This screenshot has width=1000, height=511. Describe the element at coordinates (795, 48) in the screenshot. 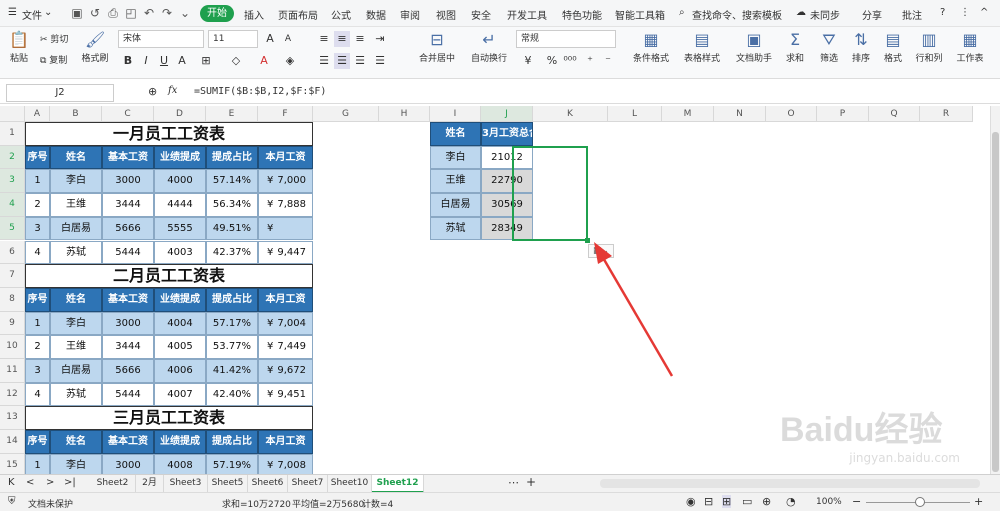

I see `sum-button: Σ 求和` at that location.